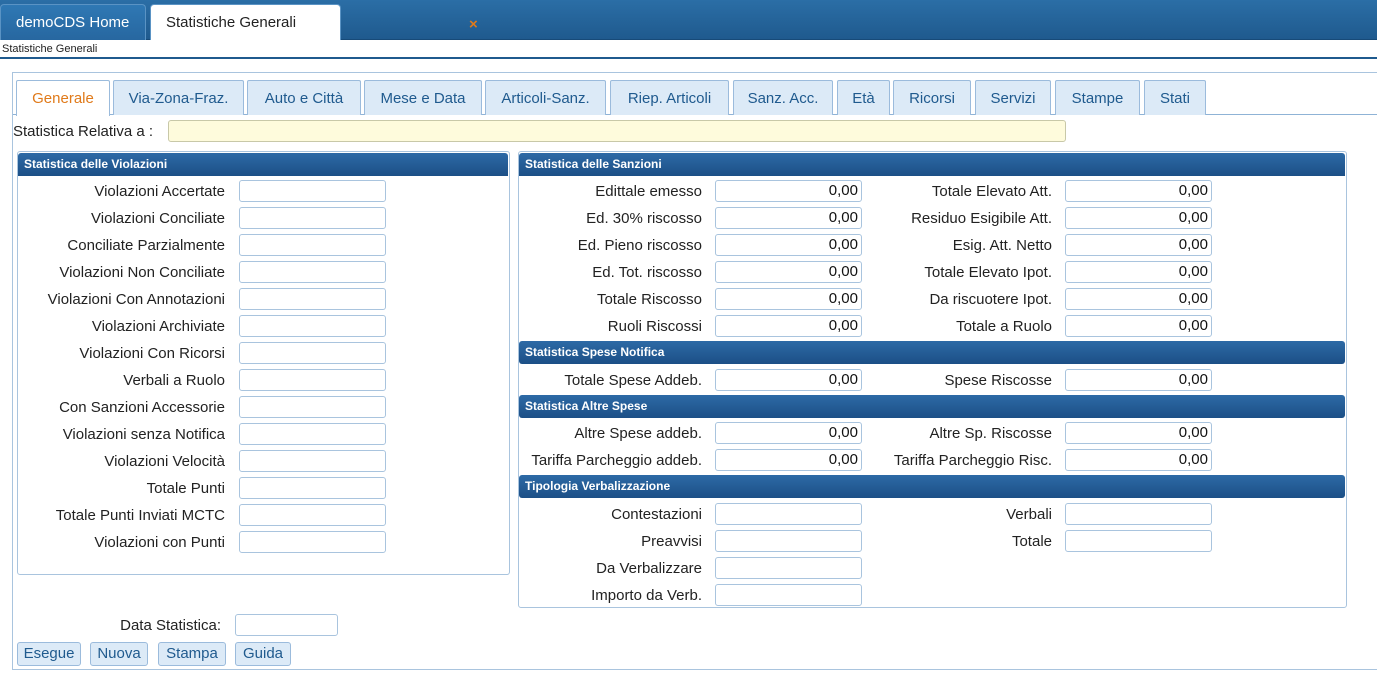 The height and width of the screenshot is (673, 1377). I want to click on tab-articoli-sanz: Articoli-Sanz., so click(545, 97).